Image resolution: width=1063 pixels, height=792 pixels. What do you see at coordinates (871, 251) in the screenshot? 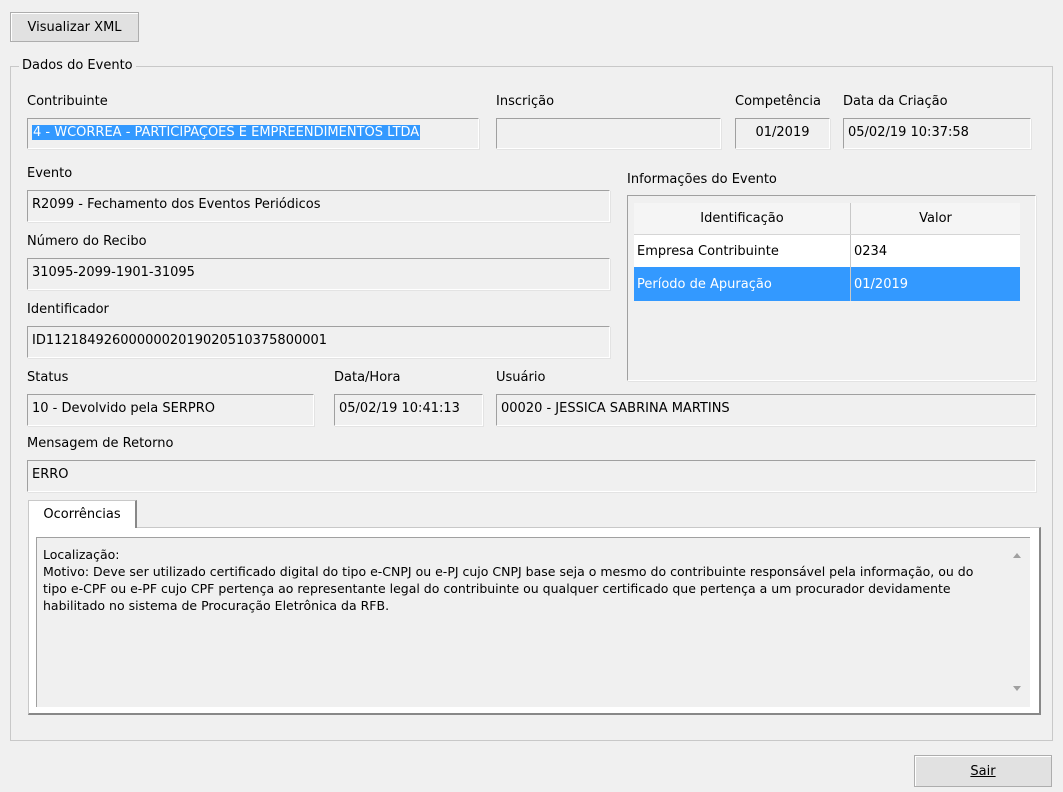
I see `cell-valor: 0234` at bounding box center [871, 251].